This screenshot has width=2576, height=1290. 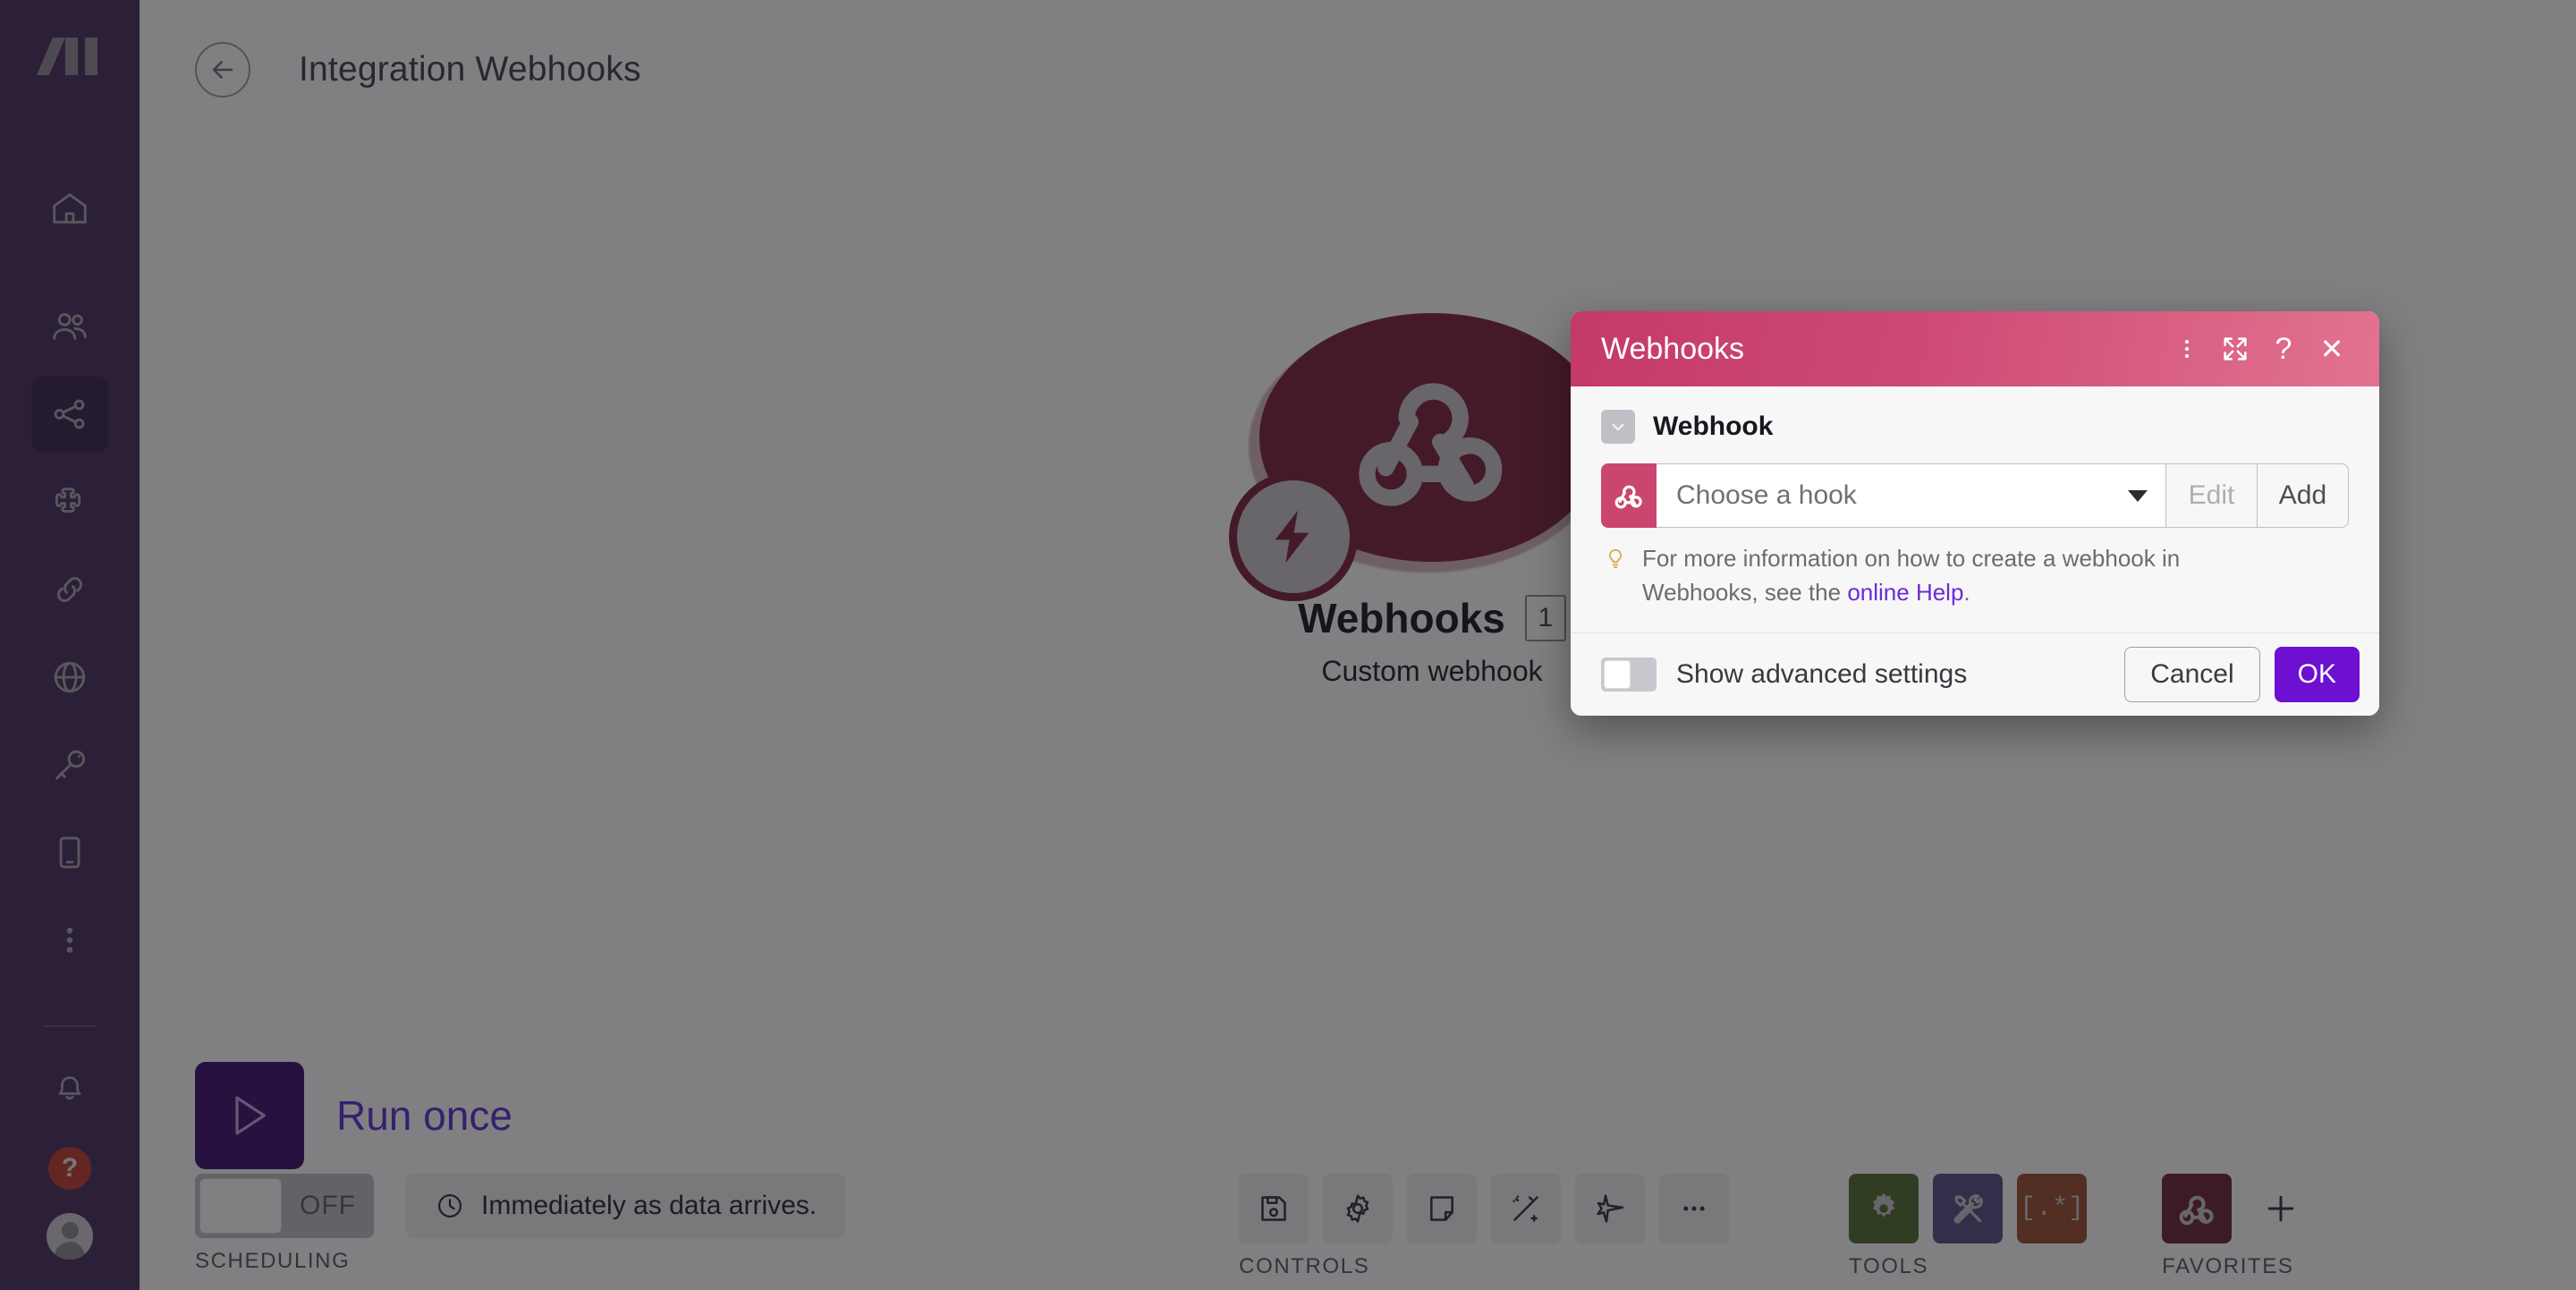 I want to click on dialog-expand-button, so click(x=2235, y=349).